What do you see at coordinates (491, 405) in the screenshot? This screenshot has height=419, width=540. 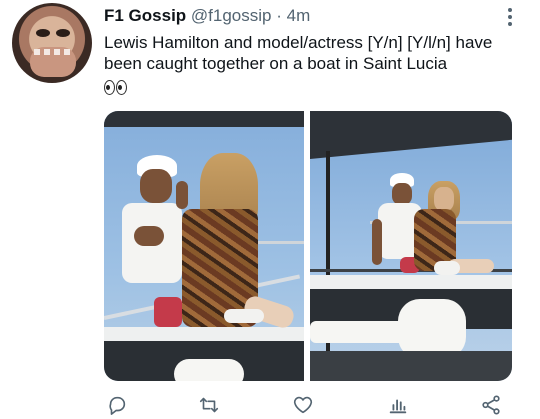 I see `share-icon` at bounding box center [491, 405].